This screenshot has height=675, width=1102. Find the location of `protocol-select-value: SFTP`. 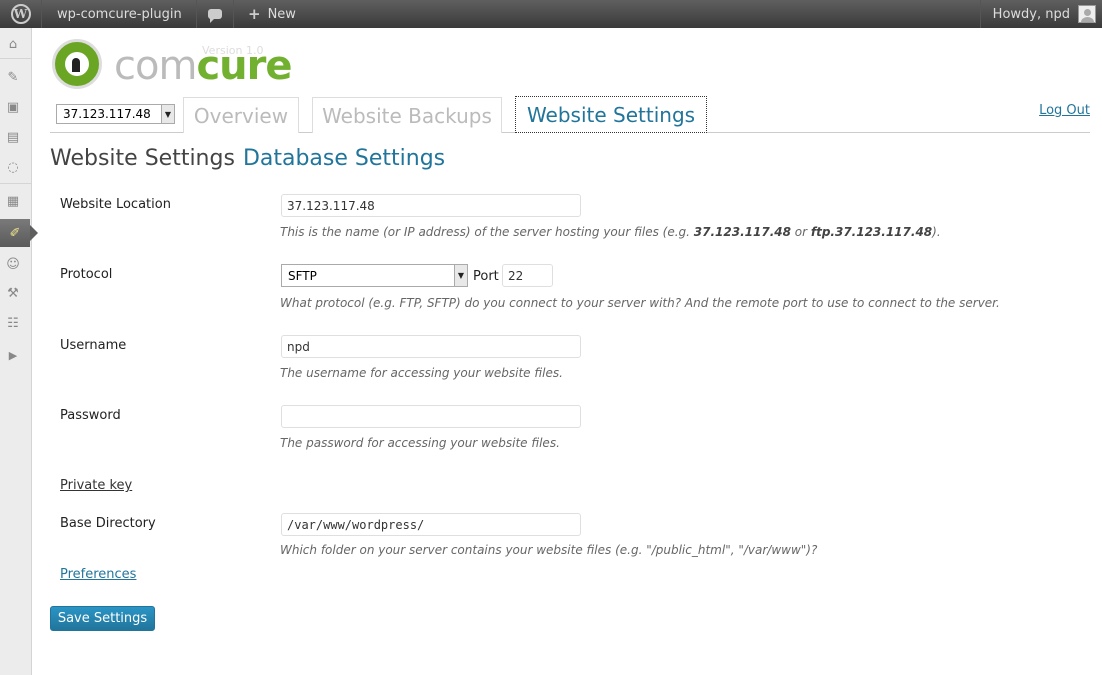

protocol-select-value: SFTP is located at coordinates (302, 275).